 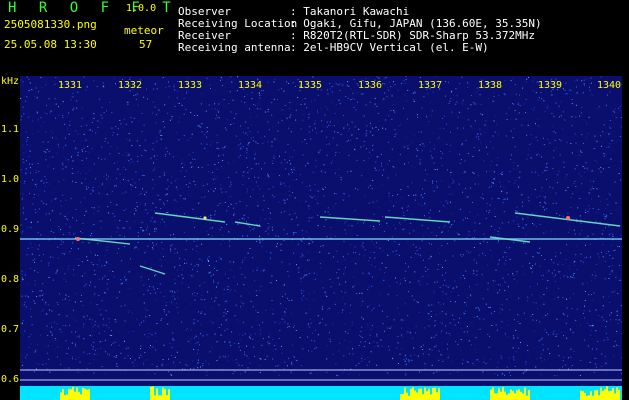 I want to click on y-tick-label: 0.9, so click(x=10, y=229).